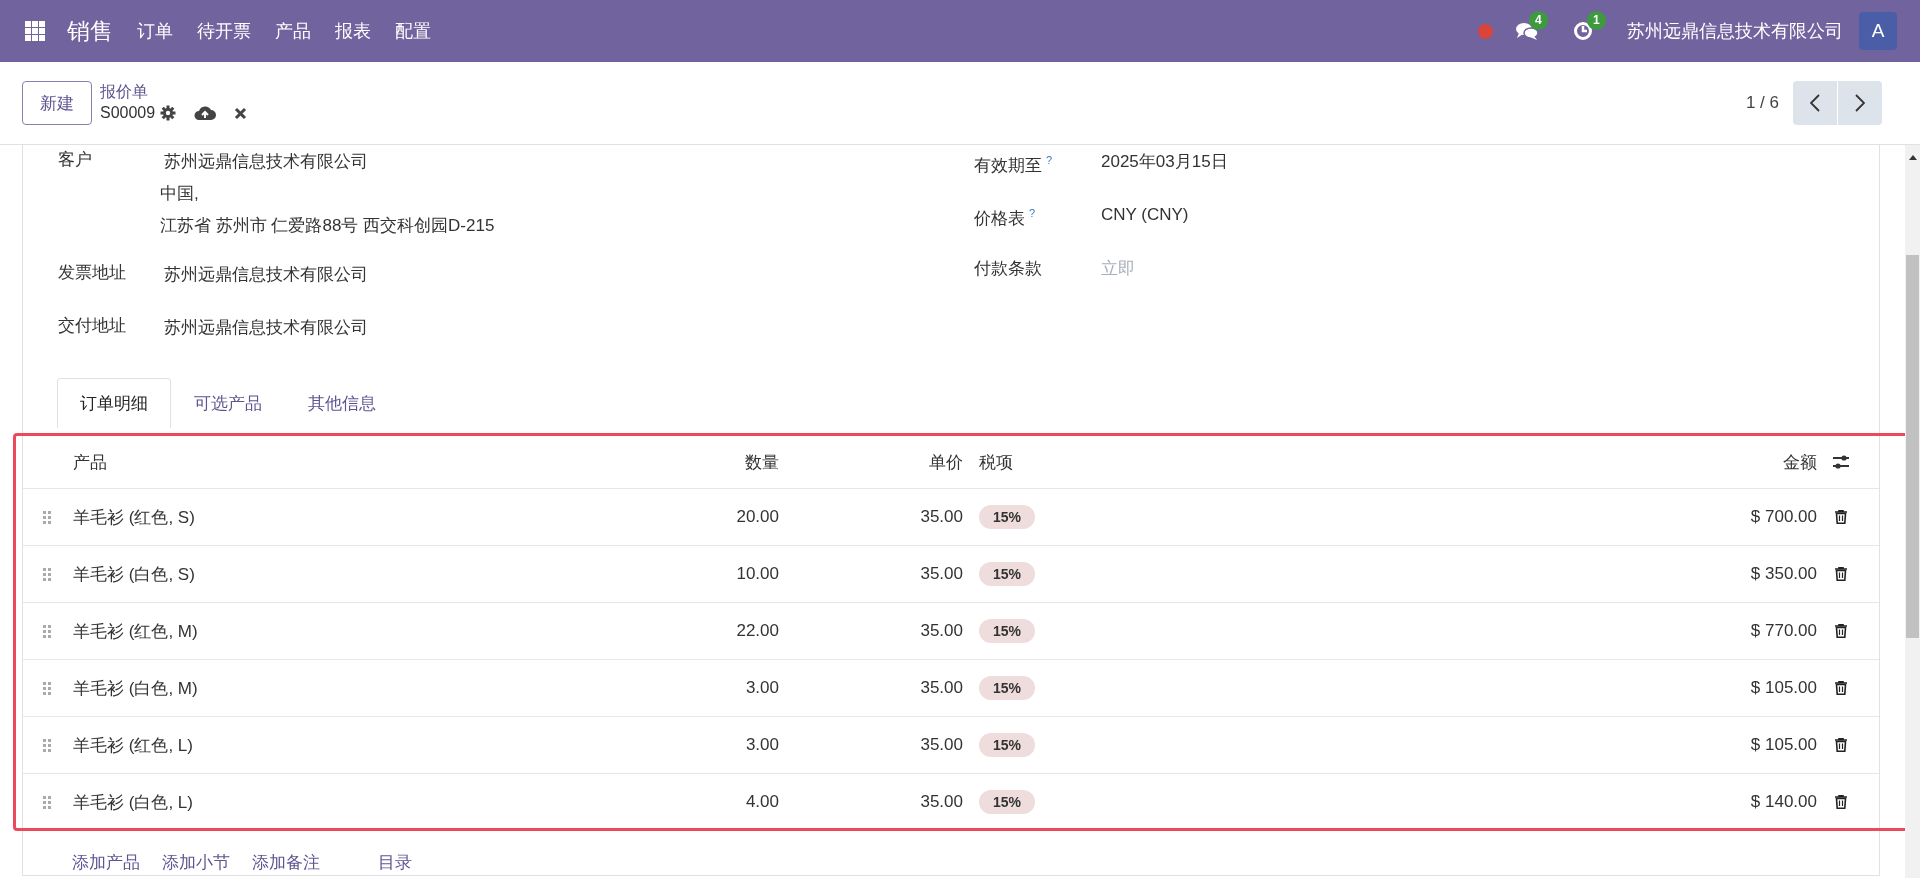 The image size is (1920, 878). What do you see at coordinates (155, 31) in the screenshot?
I see `menu-item: 订单` at bounding box center [155, 31].